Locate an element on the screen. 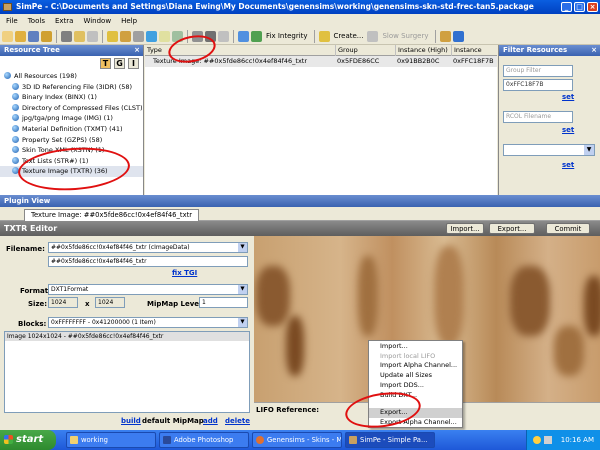  size-height-field: 1024 is located at coordinates (110, 302).